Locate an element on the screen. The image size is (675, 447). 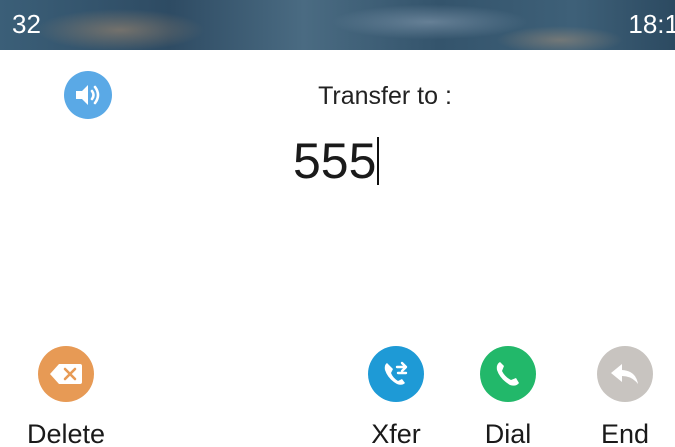
xfer-button-circle is located at coordinates (396, 374).